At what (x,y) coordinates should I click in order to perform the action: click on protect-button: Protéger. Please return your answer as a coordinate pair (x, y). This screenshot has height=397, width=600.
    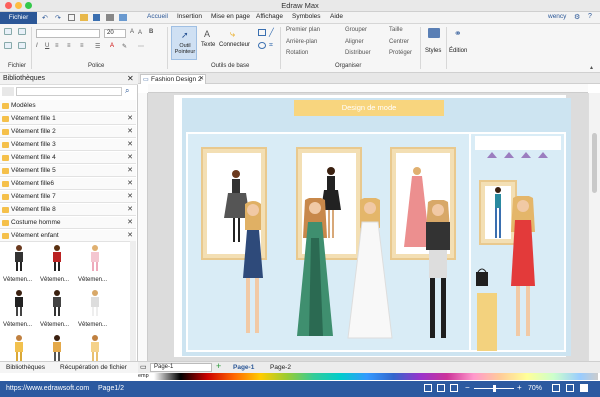
    Looking at the image, I should click on (400, 53).